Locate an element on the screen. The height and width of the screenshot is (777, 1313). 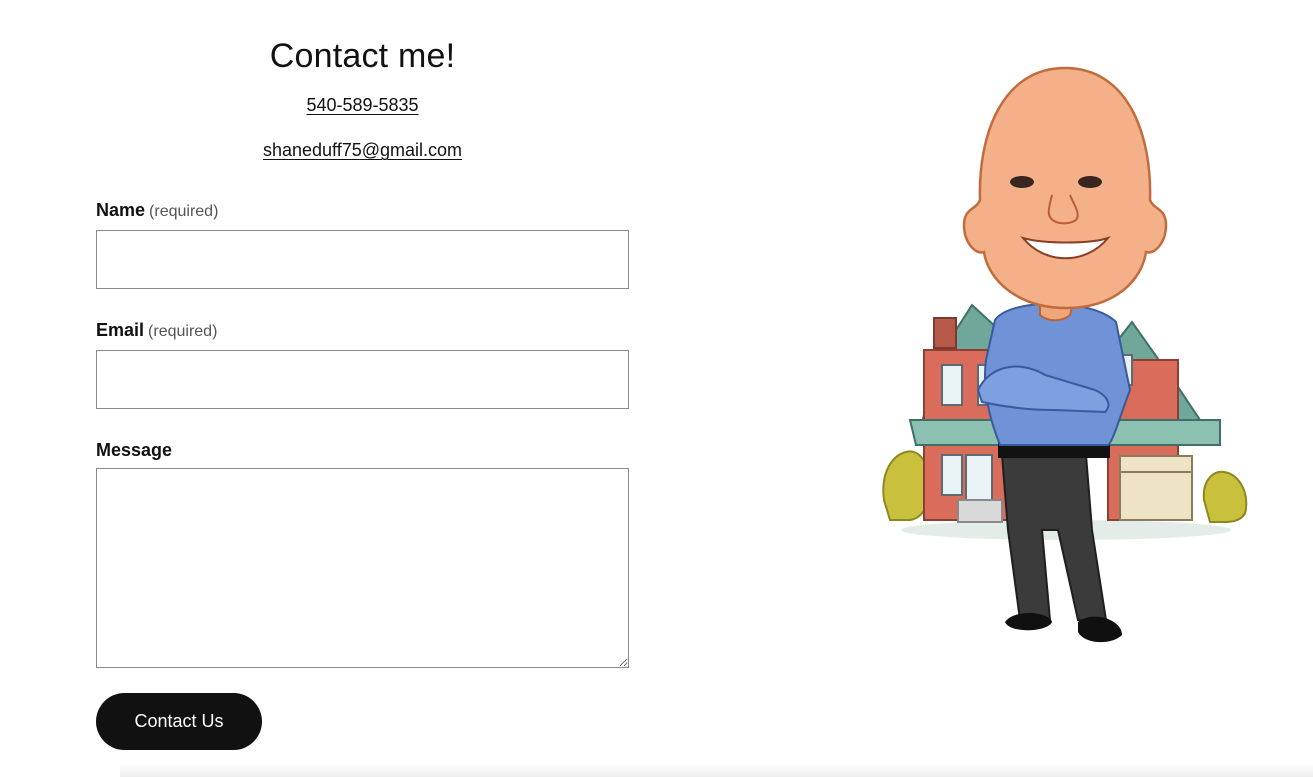
email-required-text: (required) is located at coordinates (183, 331).